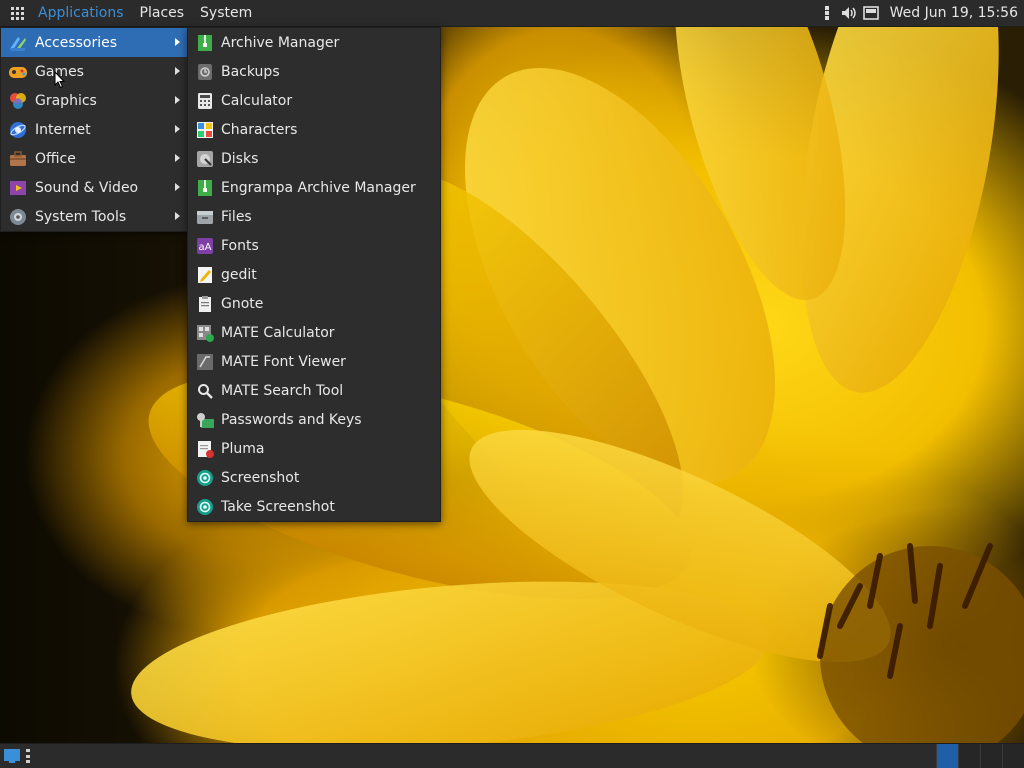 Image resolution: width=1024 pixels, height=768 pixels. What do you see at coordinates (240, 245) in the screenshot?
I see `menu-item-label: Fonts` at bounding box center [240, 245].